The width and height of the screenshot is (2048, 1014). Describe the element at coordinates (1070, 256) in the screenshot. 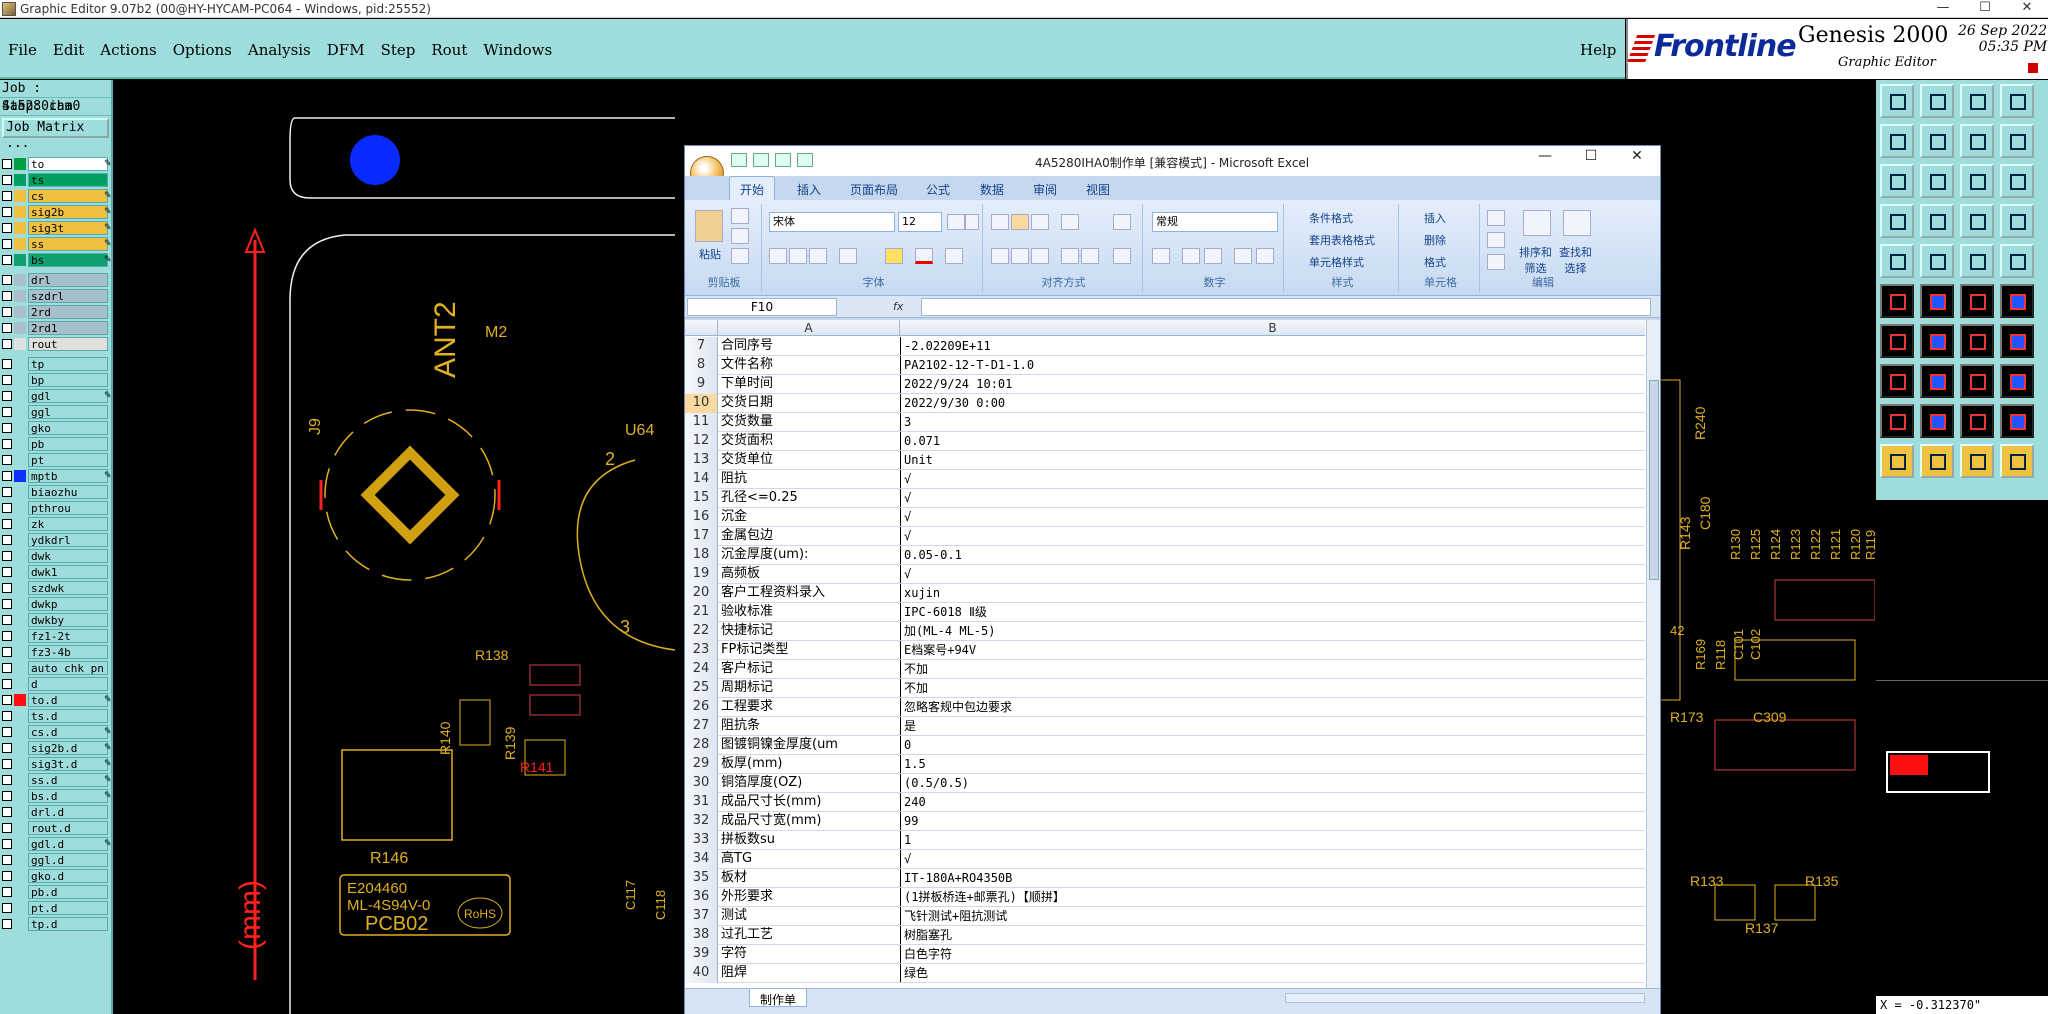

I see `decrease-indent-icon` at that location.